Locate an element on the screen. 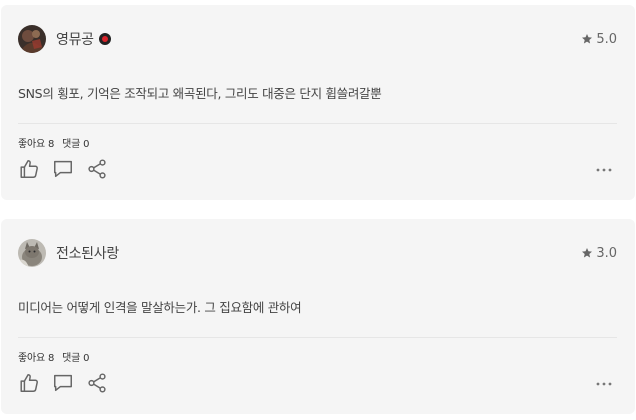 Image resolution: width=636 pixels, height=420 pixels. review-text: 미디어는 어떻게 인격을 말살하는가. 그 집요함에 관하여 is located at coordinates (317, 306).